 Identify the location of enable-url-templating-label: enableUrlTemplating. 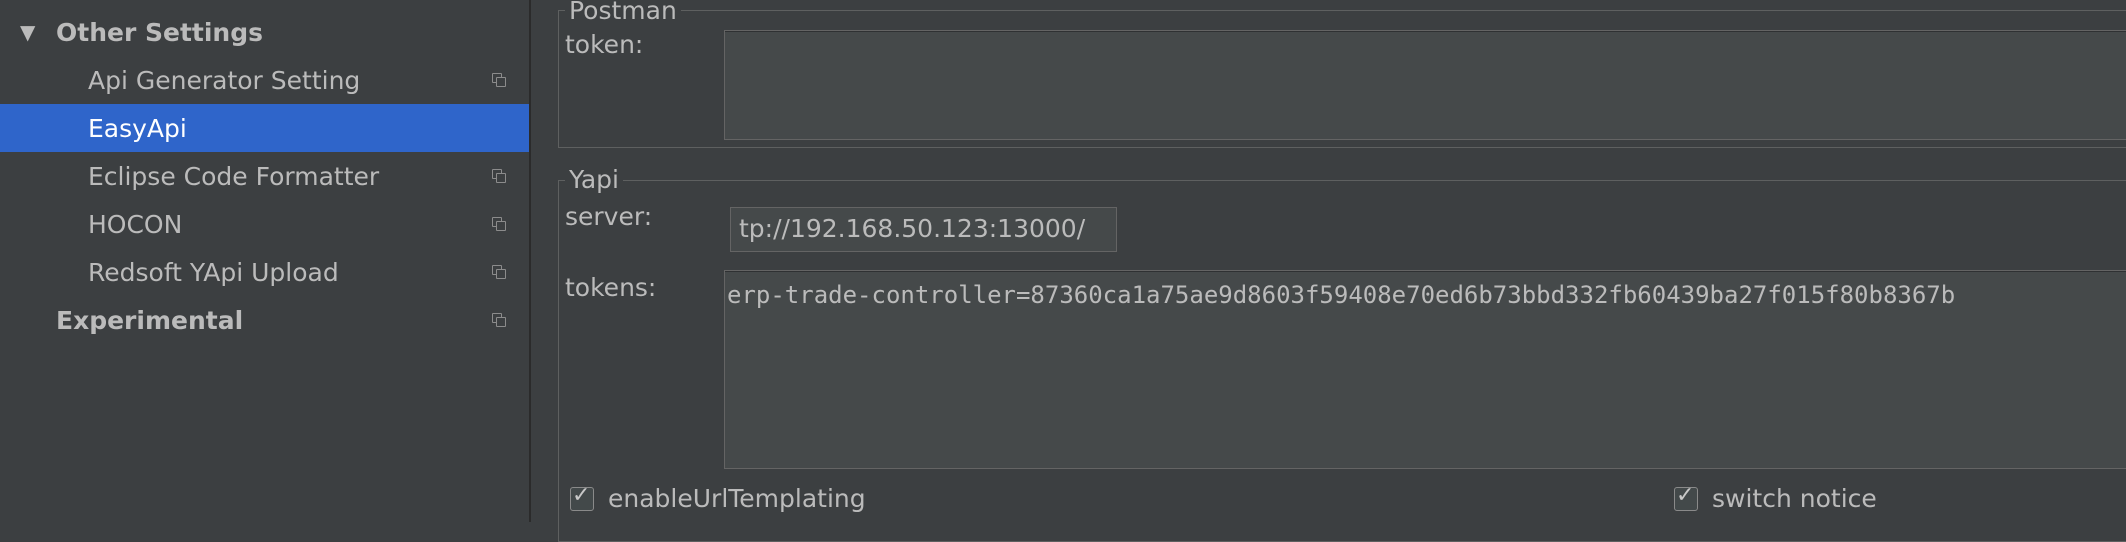
(737, 498).